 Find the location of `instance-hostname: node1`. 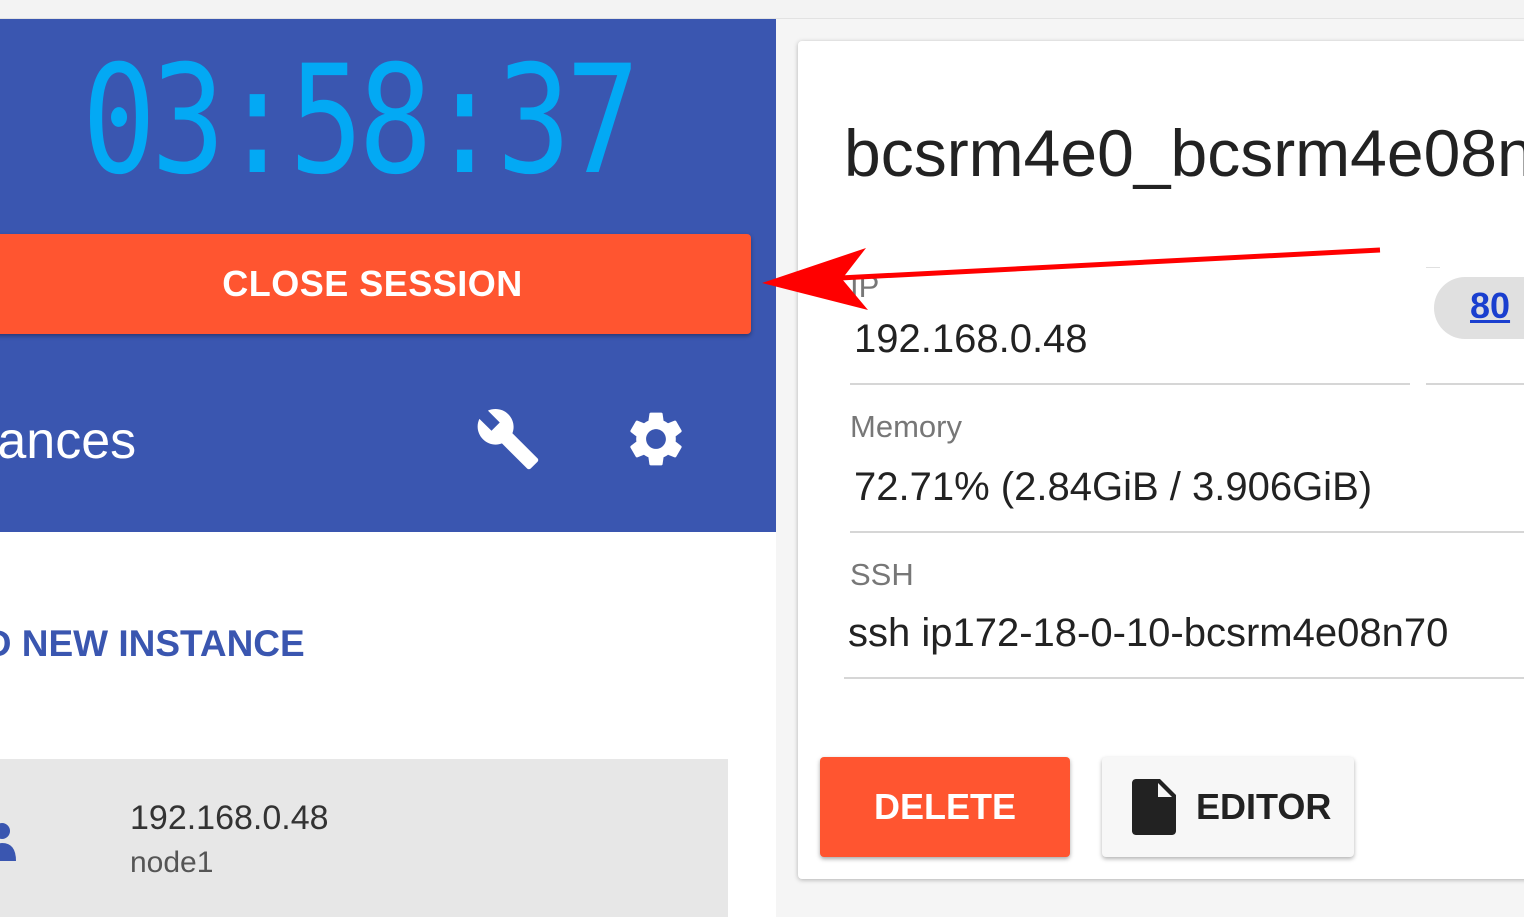

instance-hostname: node1 is located at coordinates (172, 862).